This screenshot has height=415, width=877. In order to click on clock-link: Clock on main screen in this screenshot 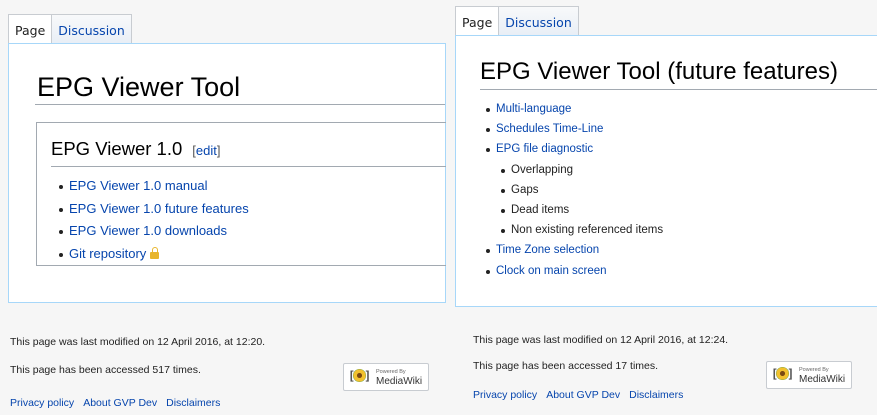, I will do `click(551, 271)`.